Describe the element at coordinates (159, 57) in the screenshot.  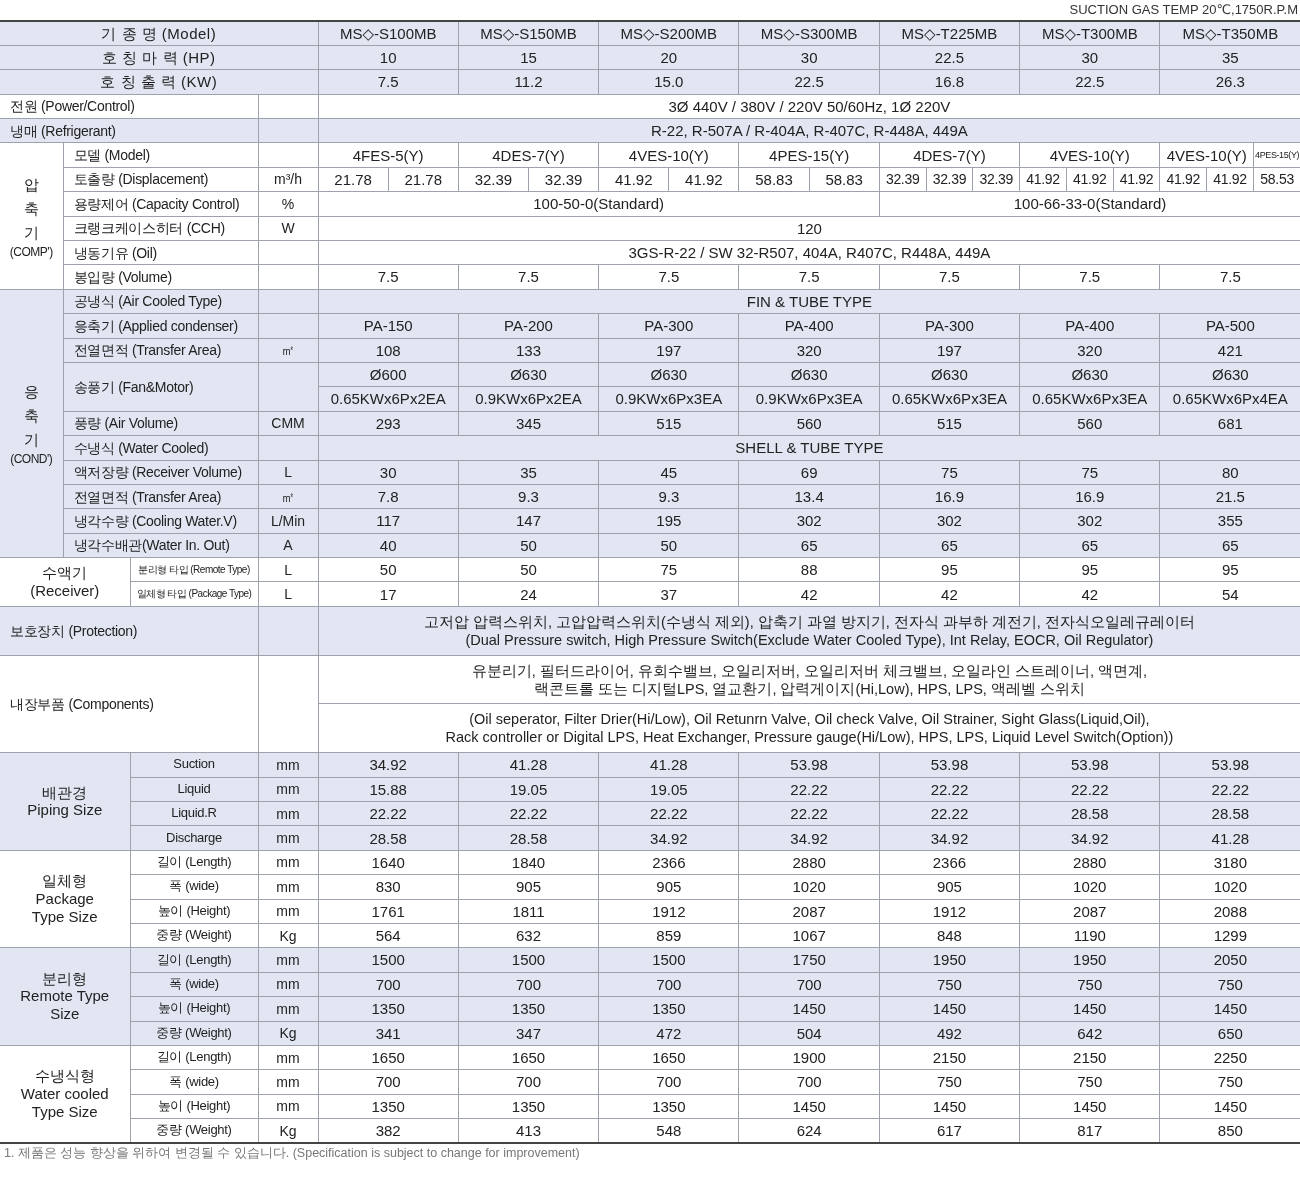
I see `row-header: 호 칭 마 력 (HP)` at that location.